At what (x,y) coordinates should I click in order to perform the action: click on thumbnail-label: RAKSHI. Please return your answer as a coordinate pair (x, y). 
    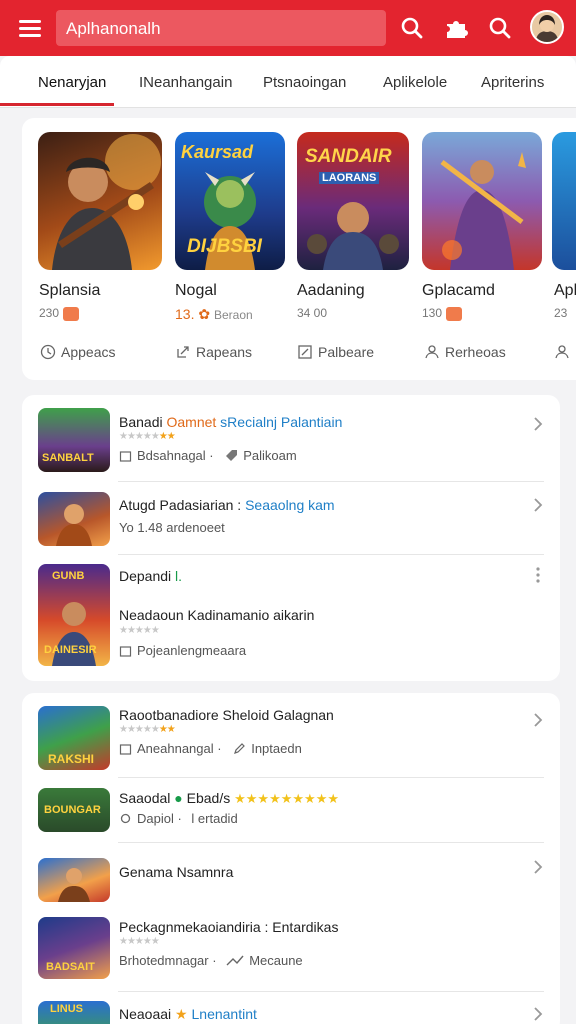
    Looking at the image, I should click on (71, 759).